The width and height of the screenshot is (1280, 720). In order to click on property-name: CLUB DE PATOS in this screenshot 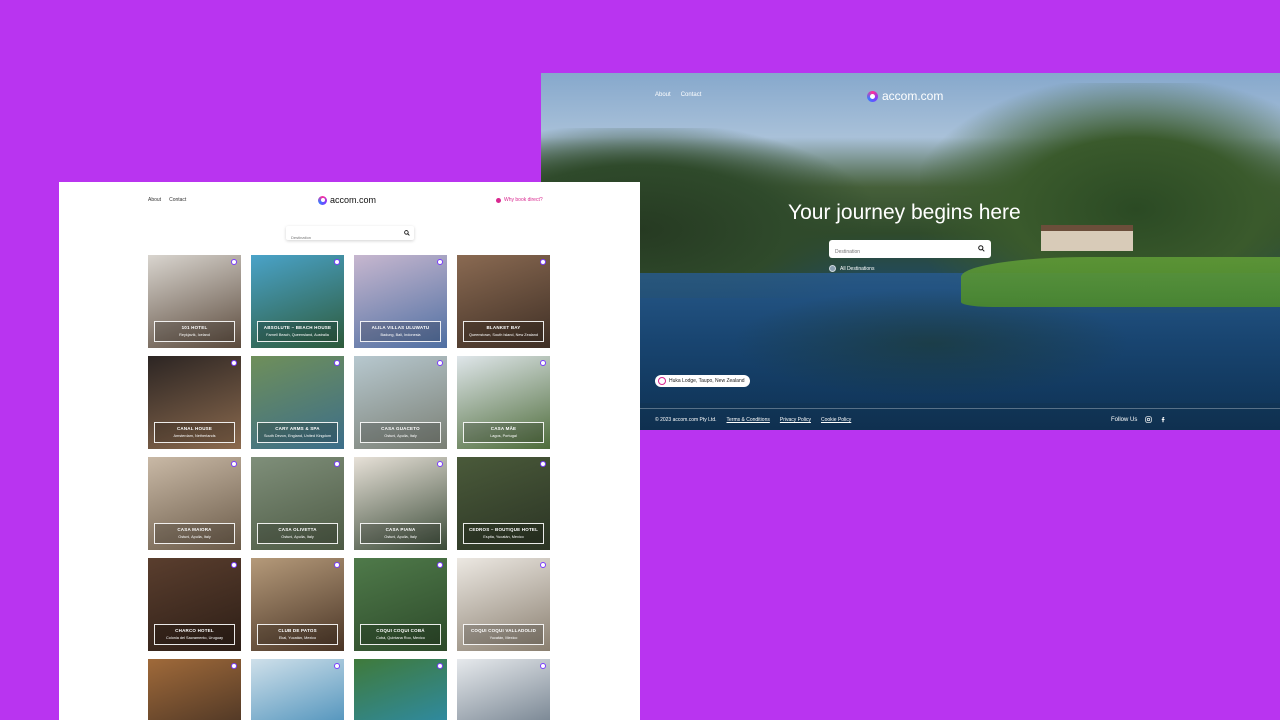, I will do `click(297, 630)`.